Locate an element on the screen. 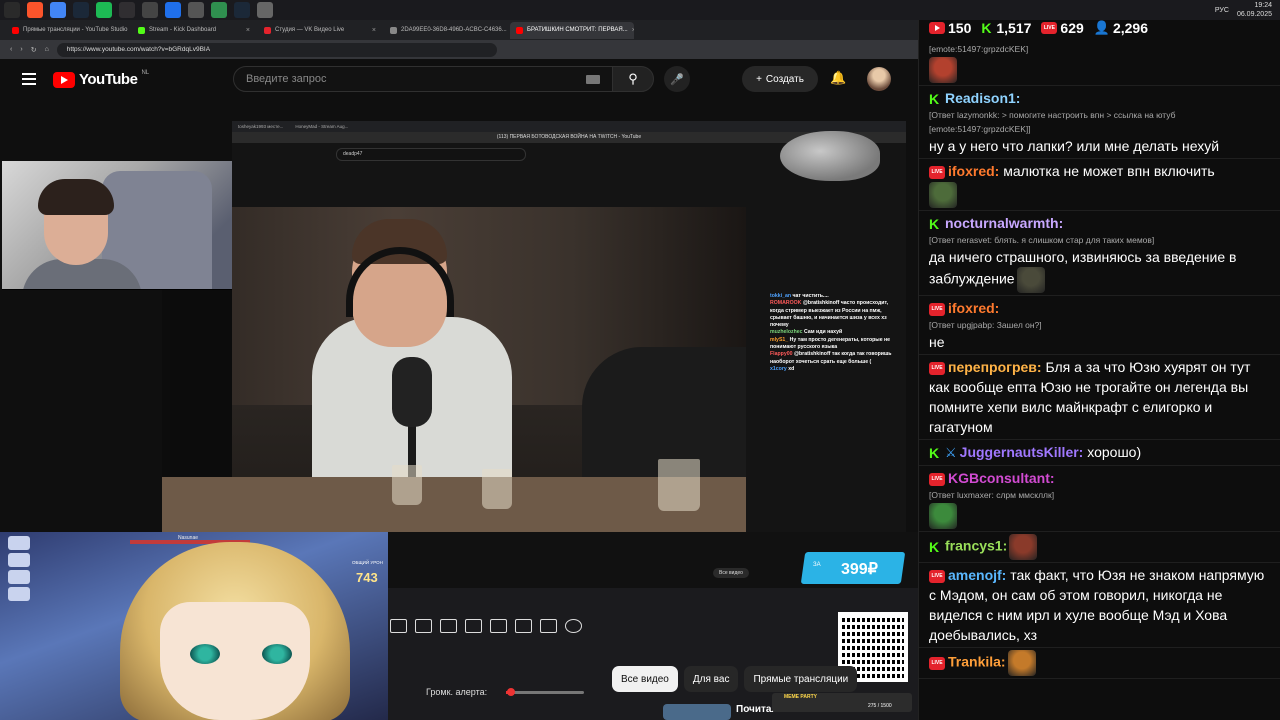 Image resolution: width=1280 pixels, height=720 pixels. menu-icon is located at coordinates (29, 79).